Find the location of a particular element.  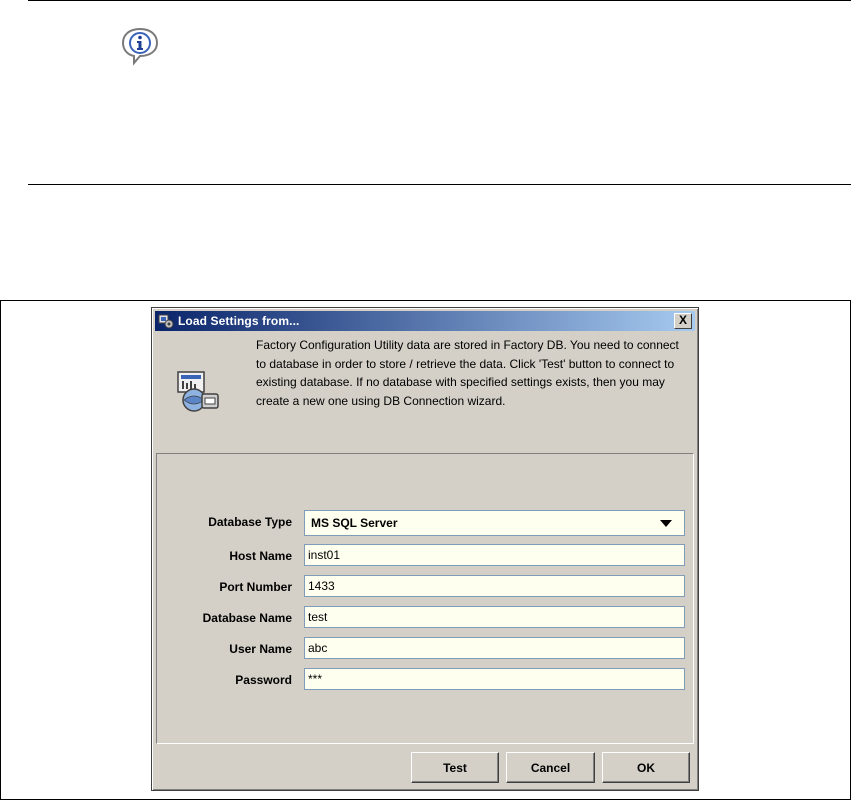

middle-divider is located at coordinates (439, 184).